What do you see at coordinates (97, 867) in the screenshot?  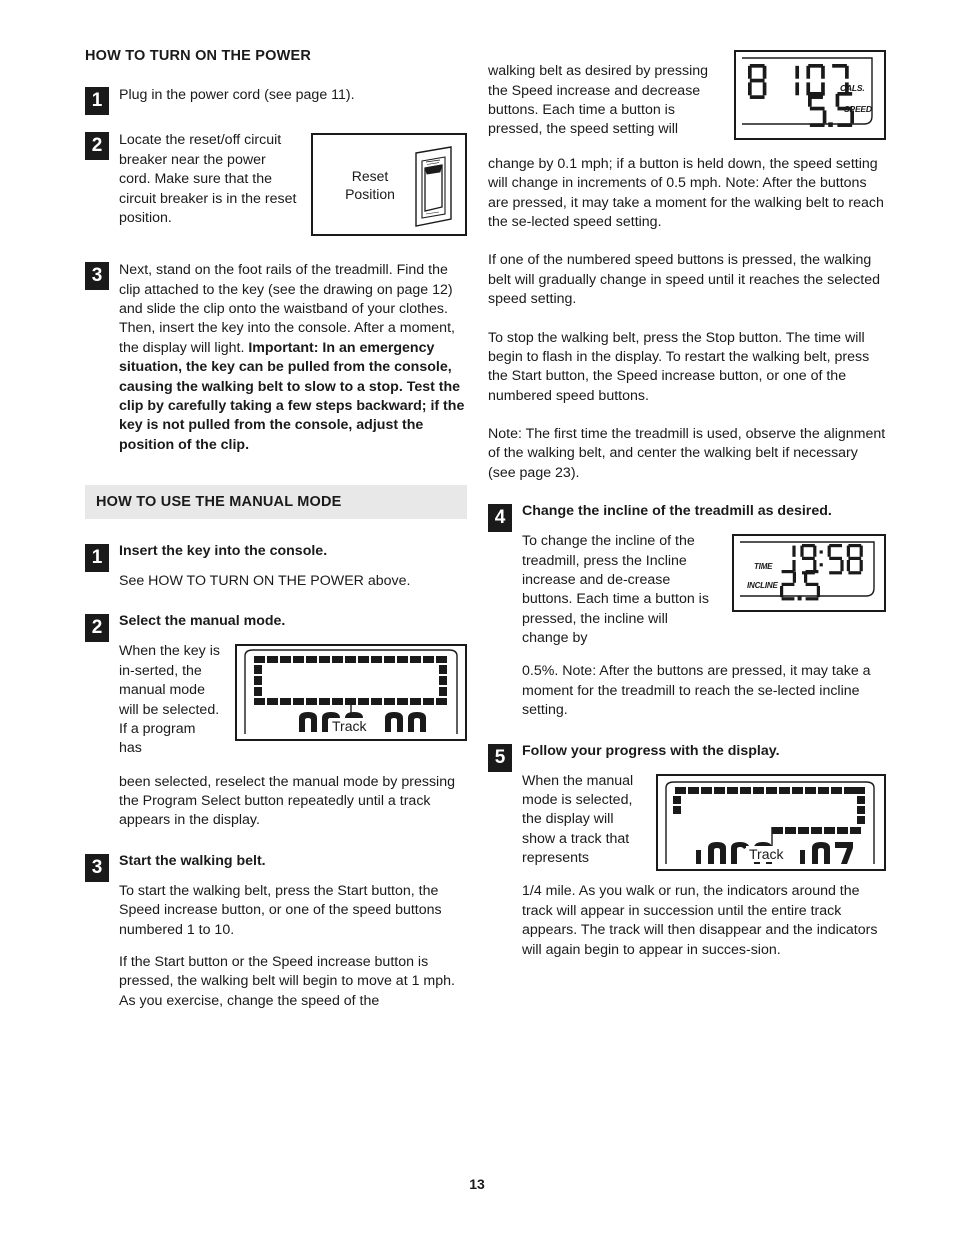 I see `step-badge-manual-3: 3` at bounding box center [97, 867].